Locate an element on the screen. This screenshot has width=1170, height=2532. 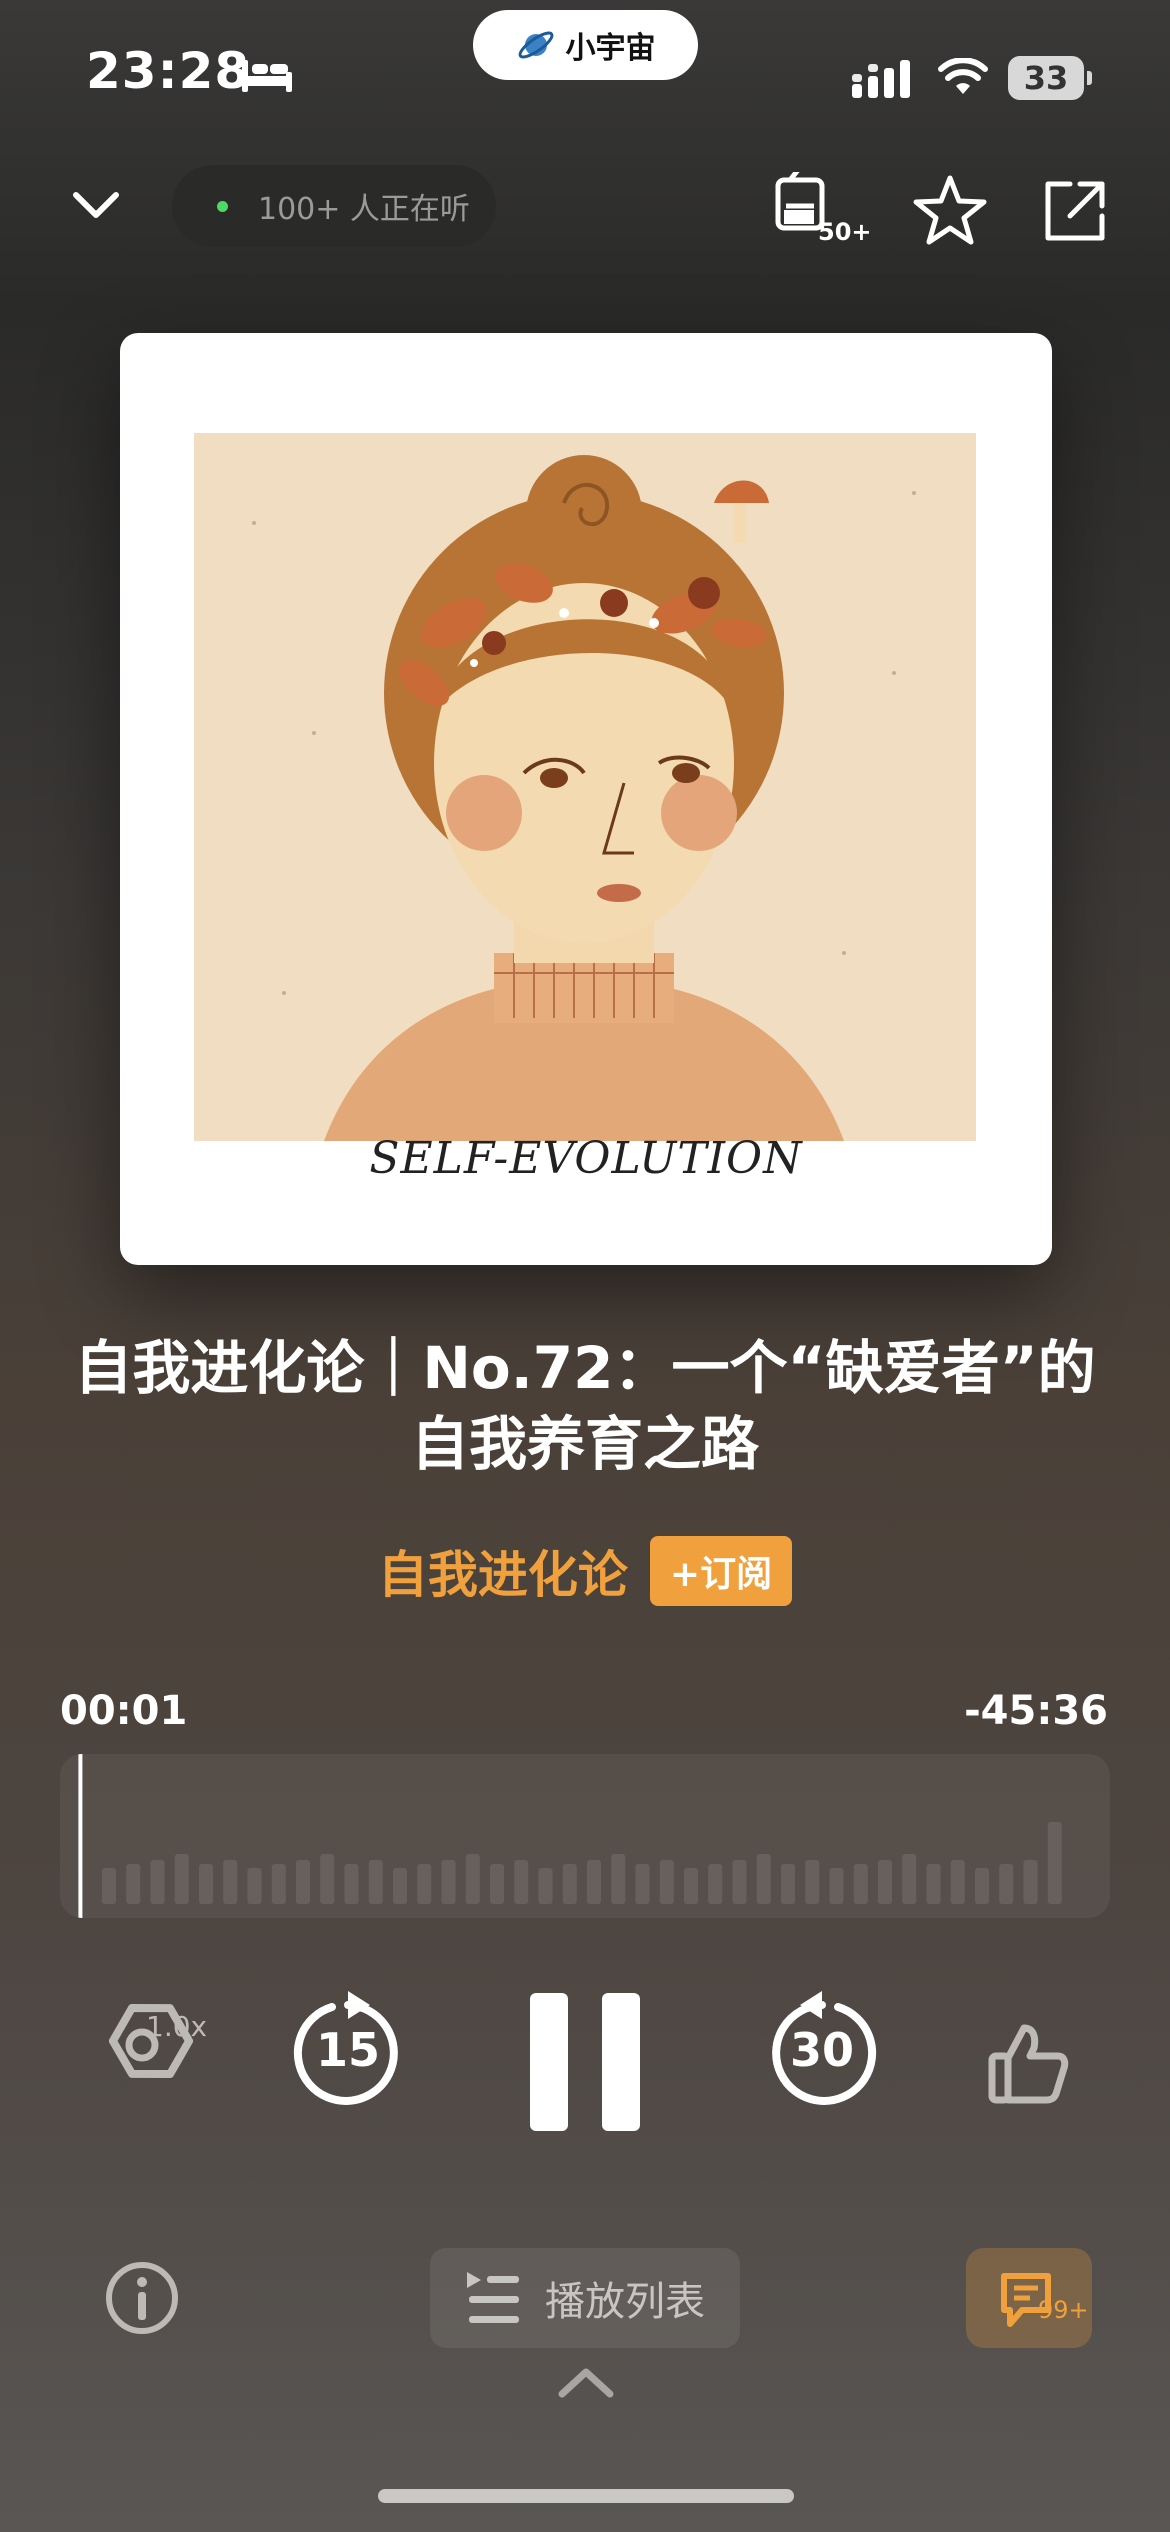
playlist-icon is located at coordinates (493, 2297).